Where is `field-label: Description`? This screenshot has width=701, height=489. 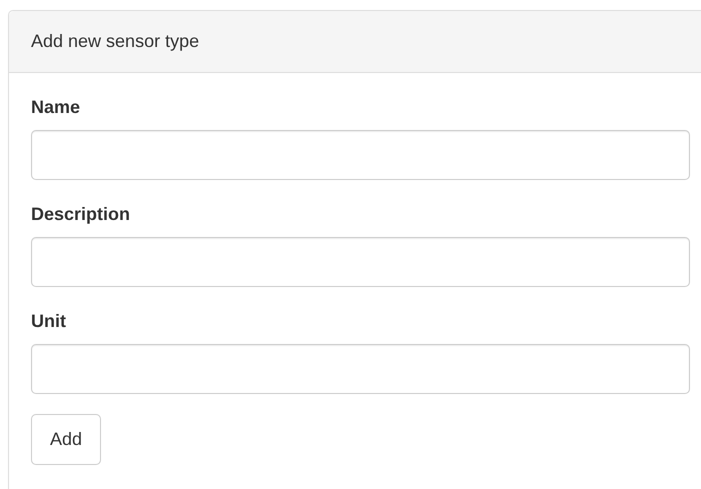 field-label: Description is located at coordinates (81, 214).